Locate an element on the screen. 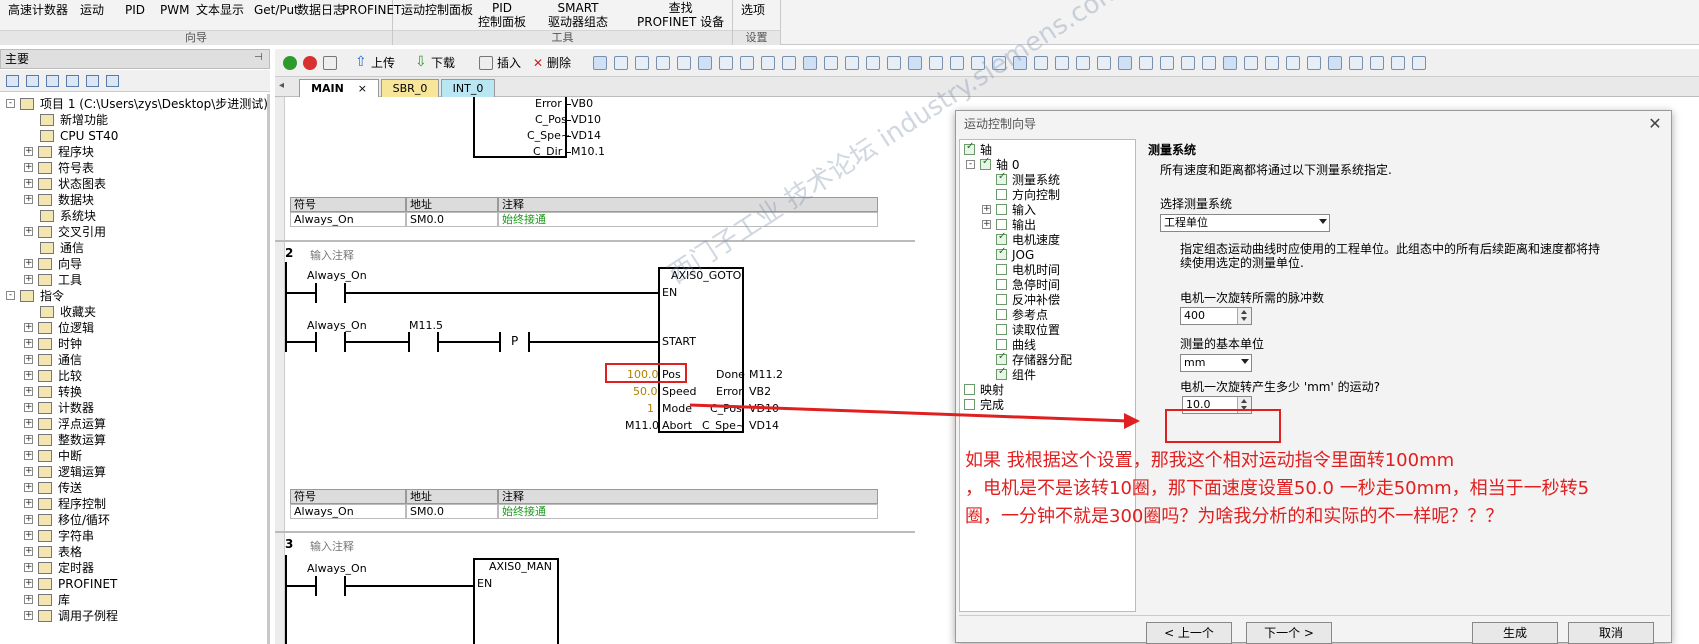 Image resolution: width=1699 pixels, height=644 pixels. tree-item: 指令 is located at coordinates (52, 296).